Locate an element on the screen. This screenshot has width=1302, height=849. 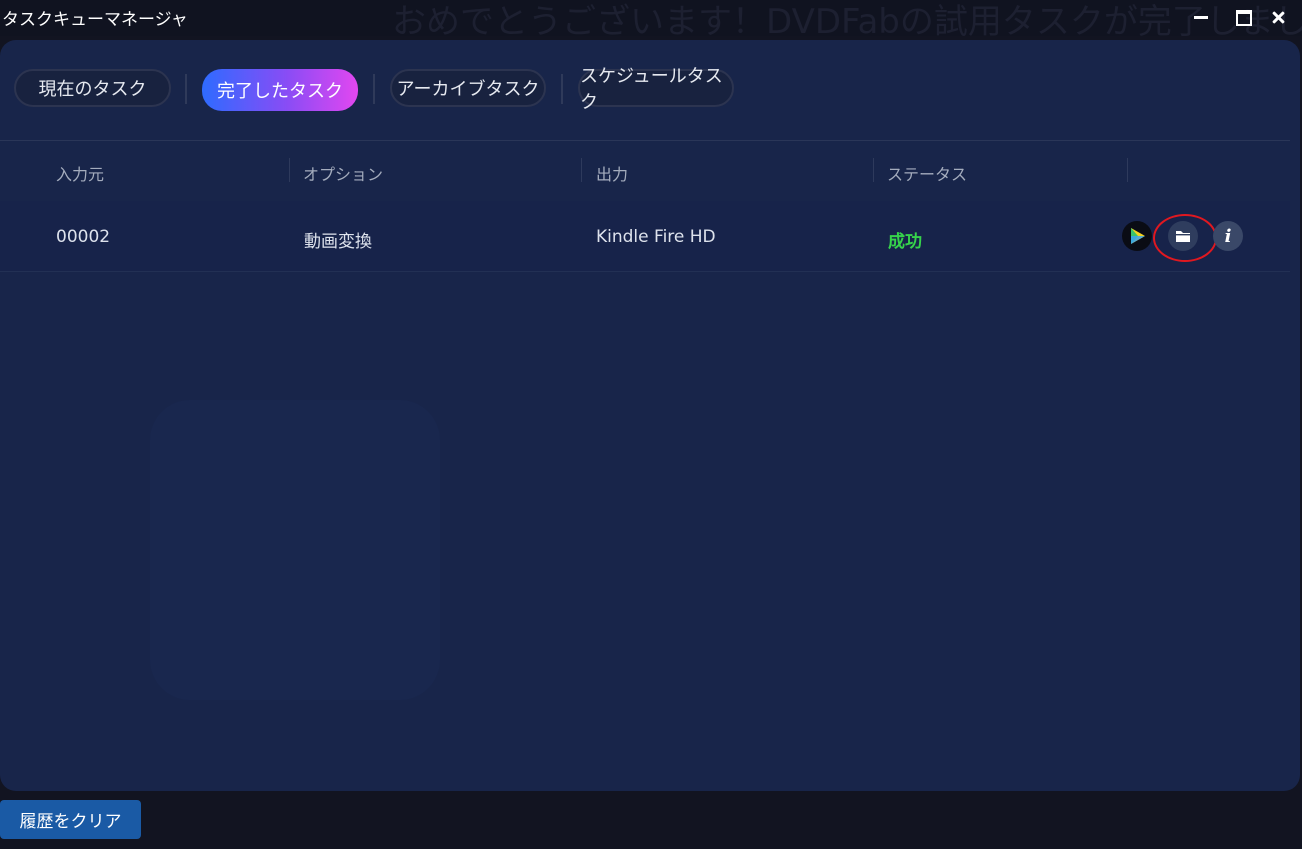
table-row: 00002 動画変換 Kindle Fire HD 成功 i is located at coordinates (645, 236).